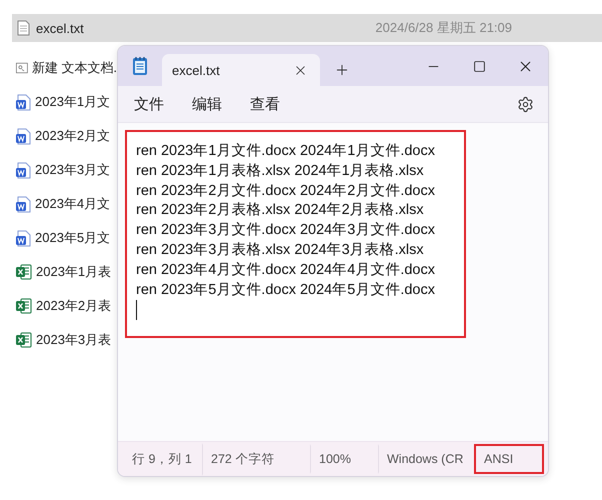  I want to click on text-line: ren 2023年4月文件.docx 2024年4月文件.docx, so click(286, 270).